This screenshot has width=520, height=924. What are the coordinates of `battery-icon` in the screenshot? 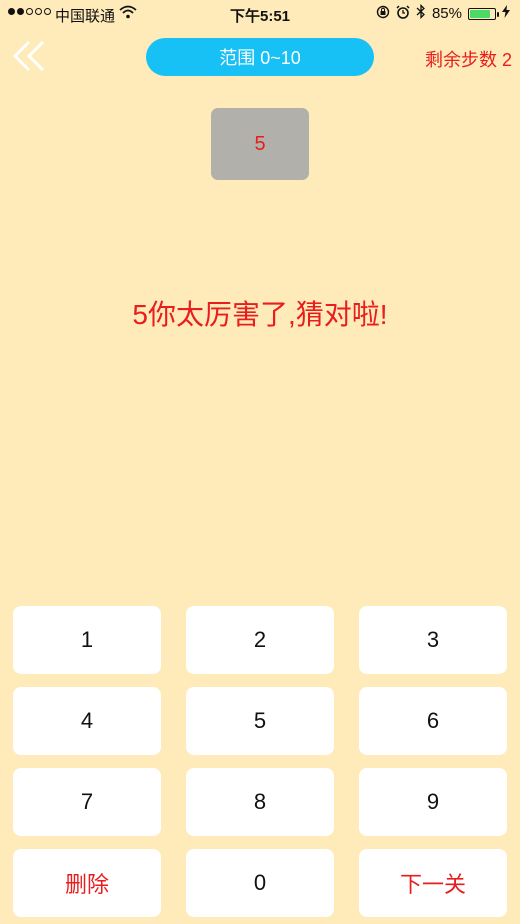 It's located at (483, 13).